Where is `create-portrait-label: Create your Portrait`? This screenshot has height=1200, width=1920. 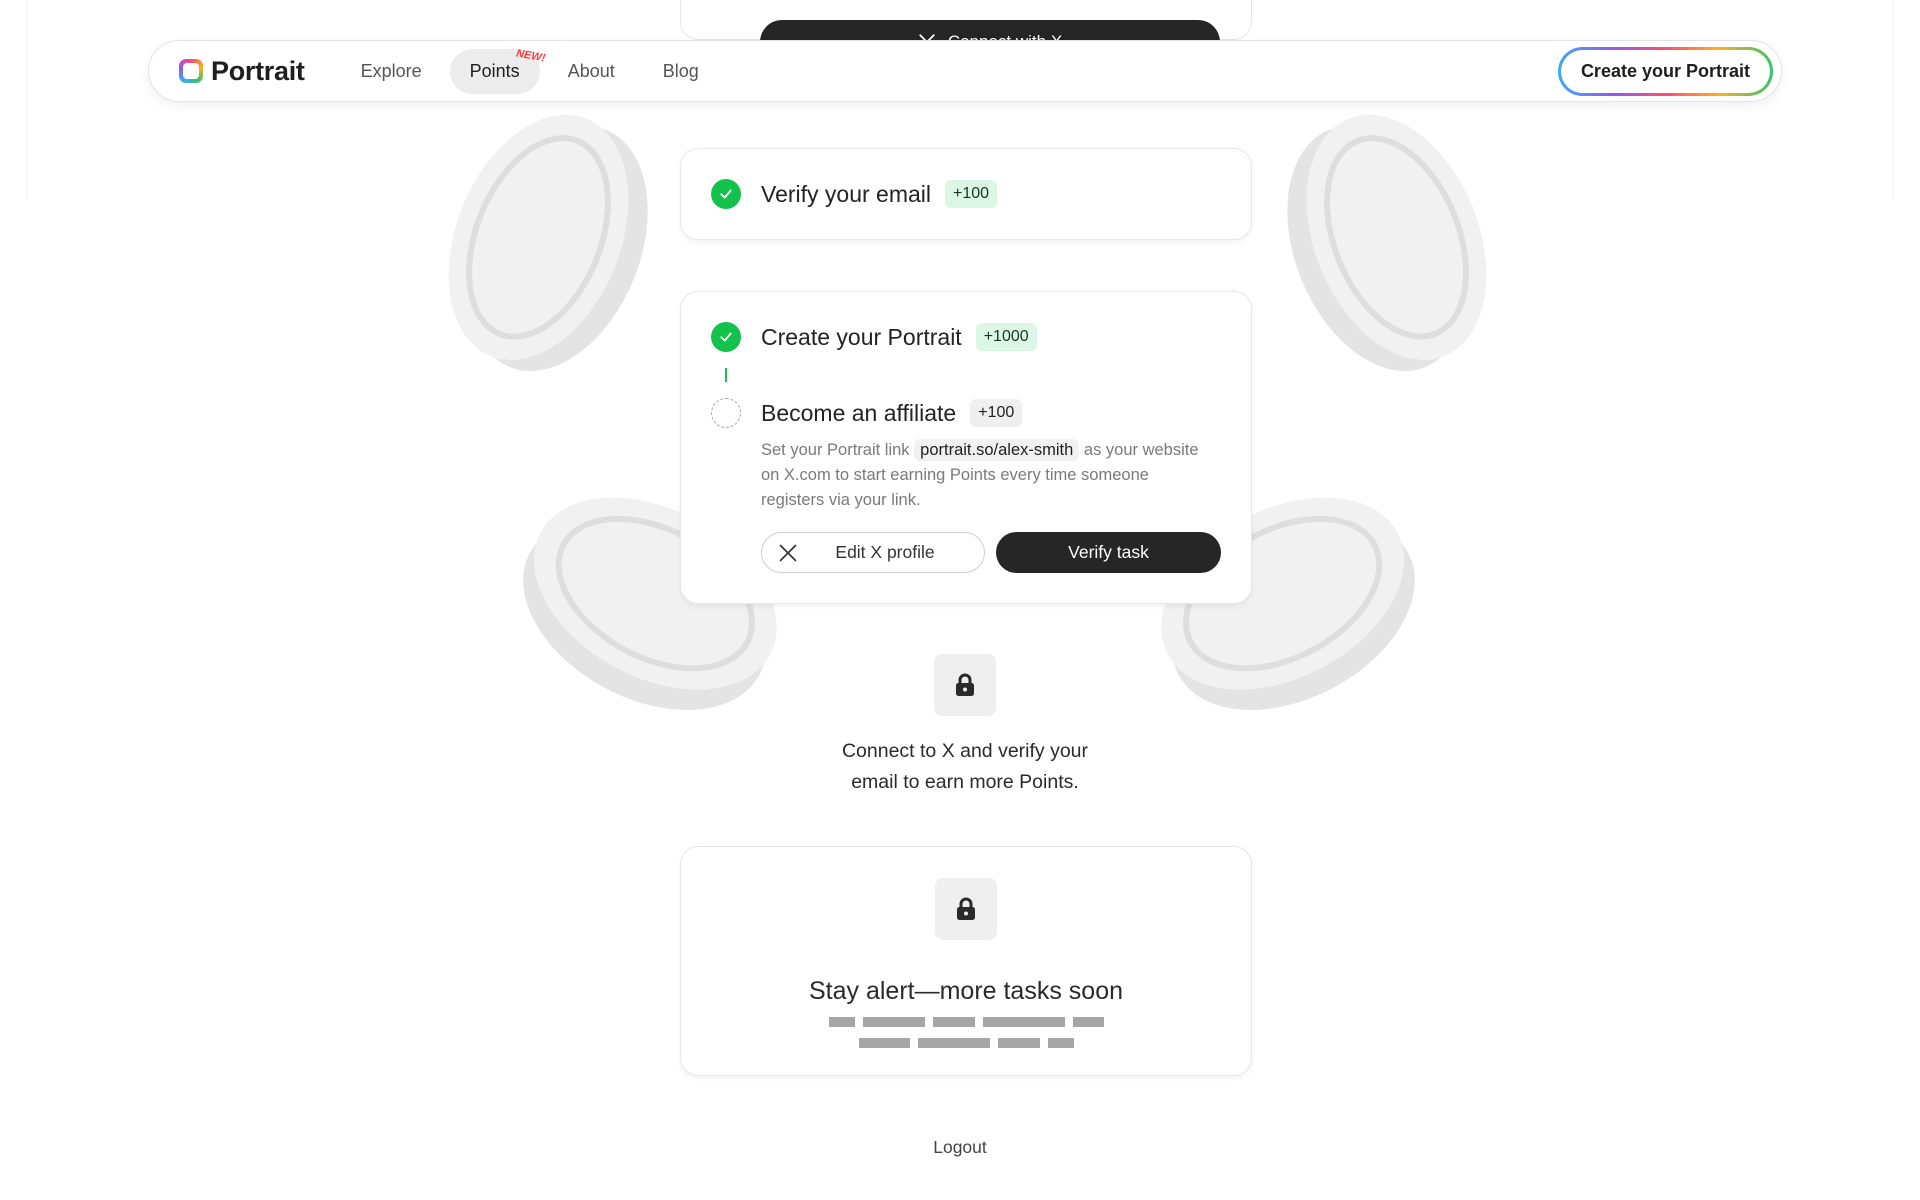
create-portrait-label: Create your Portrait is located at coordinates (1665, 71).